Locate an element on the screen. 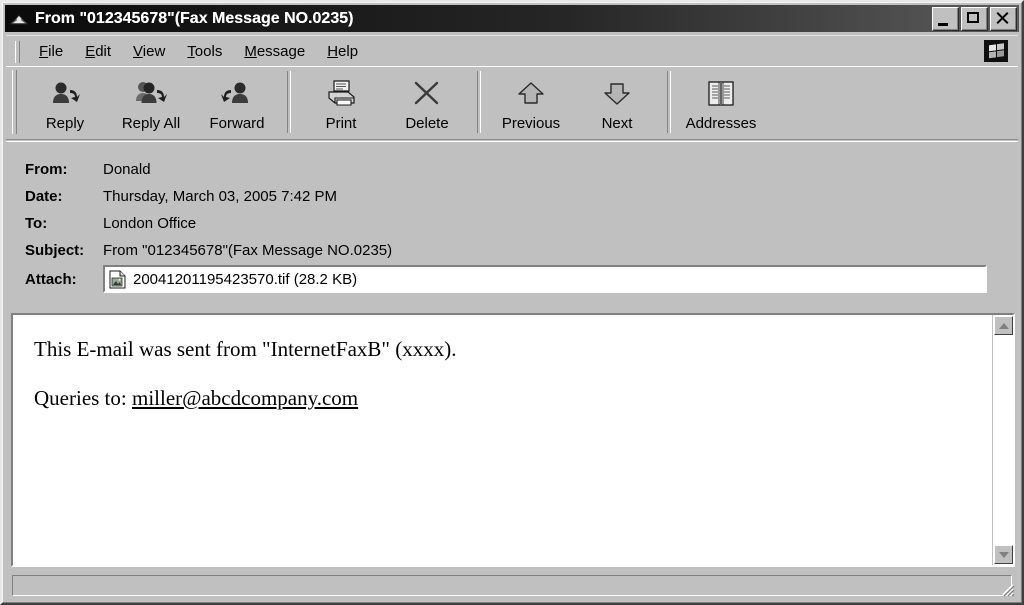  menu-help-accel: H is located at coordinates (333, 51).